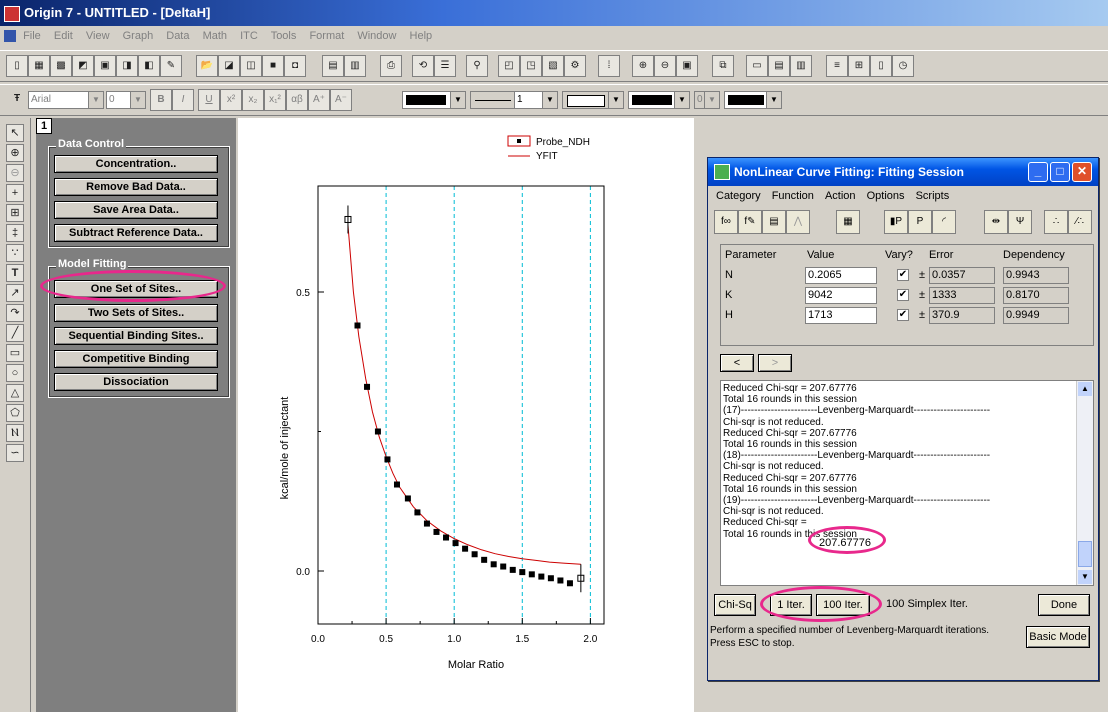 The image size is (1108, 712). Describe the element at coordinates (15, 433) in the screenshot. I see `polyline-tool-icon: Ⲛ` at that location.